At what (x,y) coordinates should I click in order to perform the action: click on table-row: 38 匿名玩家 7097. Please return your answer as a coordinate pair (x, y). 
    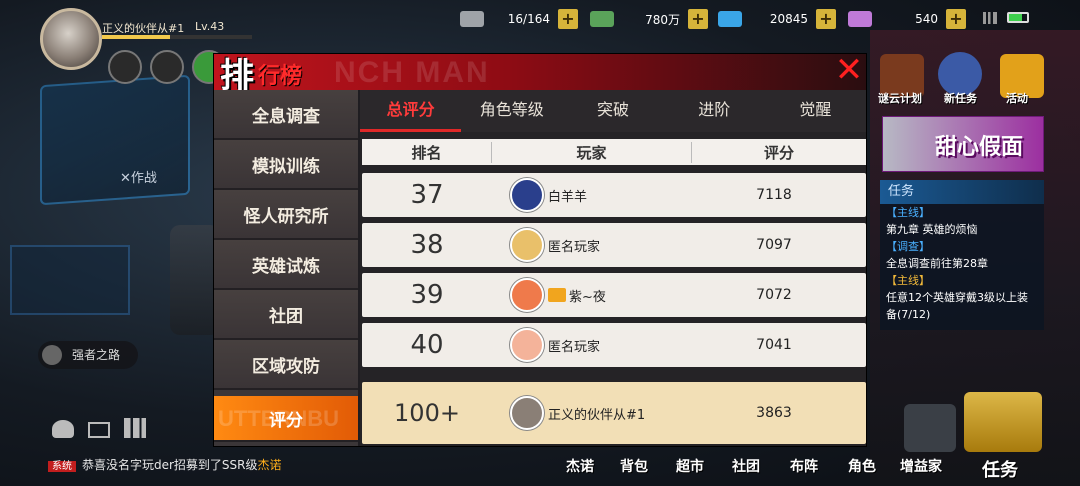
    Looking at the image, I should click on (614, 245).